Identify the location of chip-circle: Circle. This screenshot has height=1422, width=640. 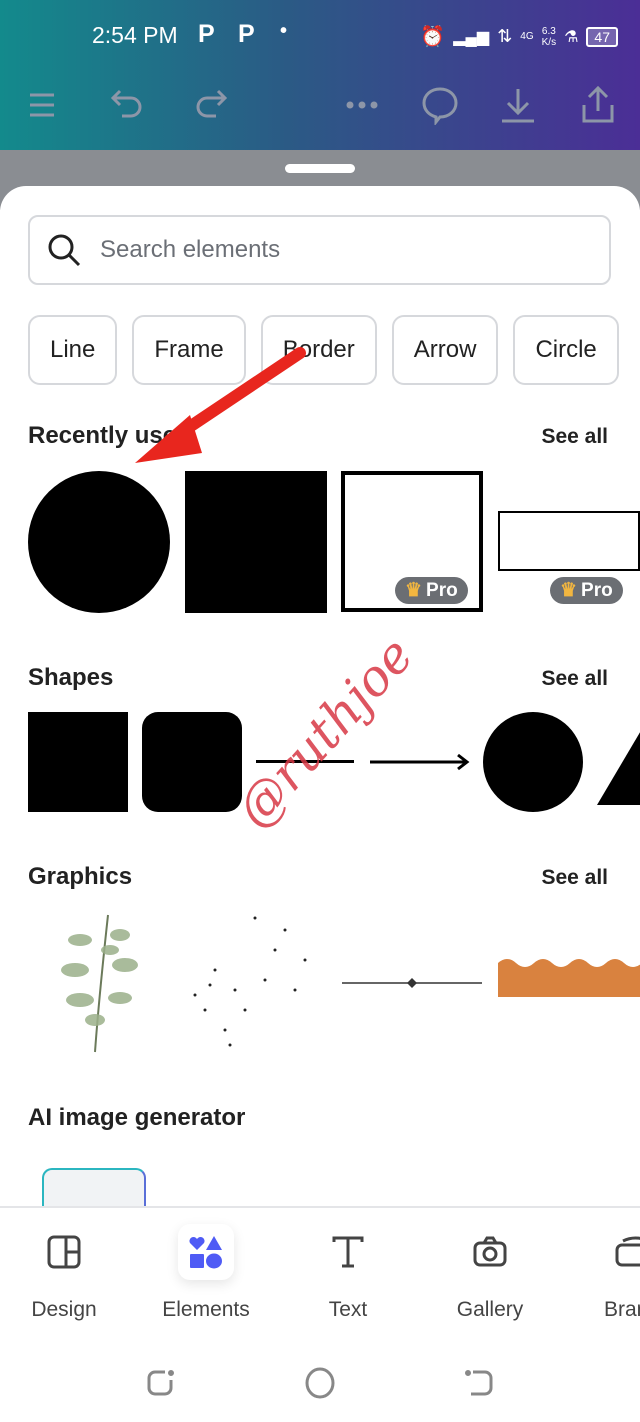
(566, 350).